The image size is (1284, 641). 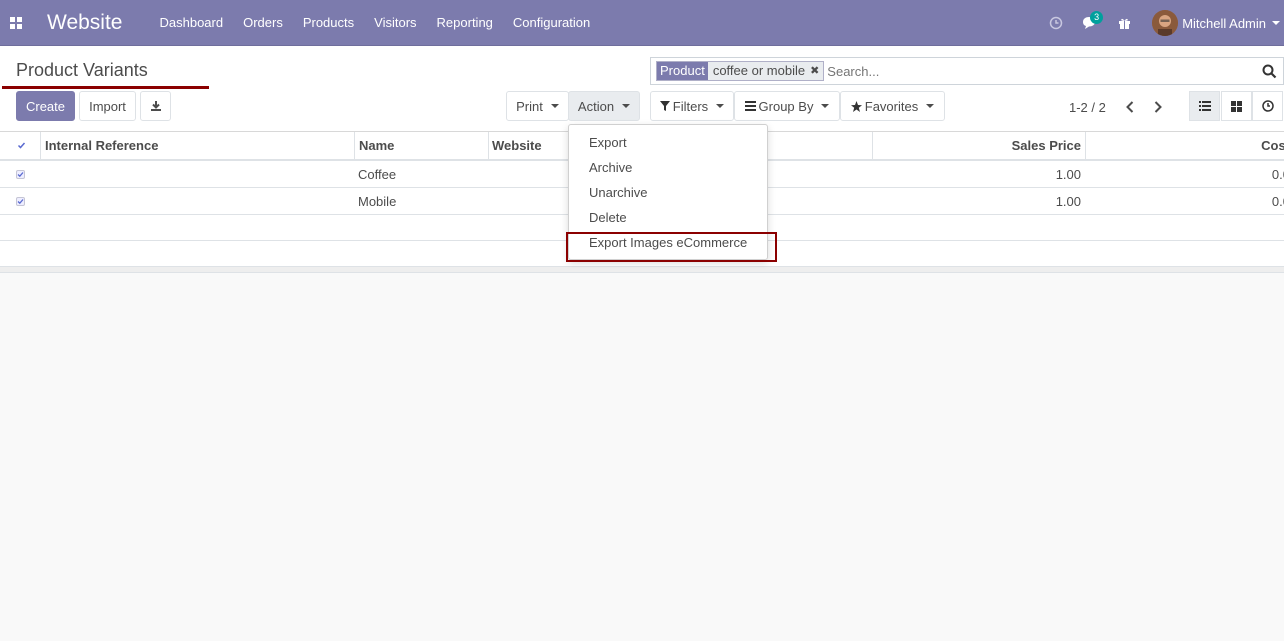 What do you see at coordinates (16, 23) in the screenshot?
I see `apps-menu-icon` at bounding box center [16, 23].